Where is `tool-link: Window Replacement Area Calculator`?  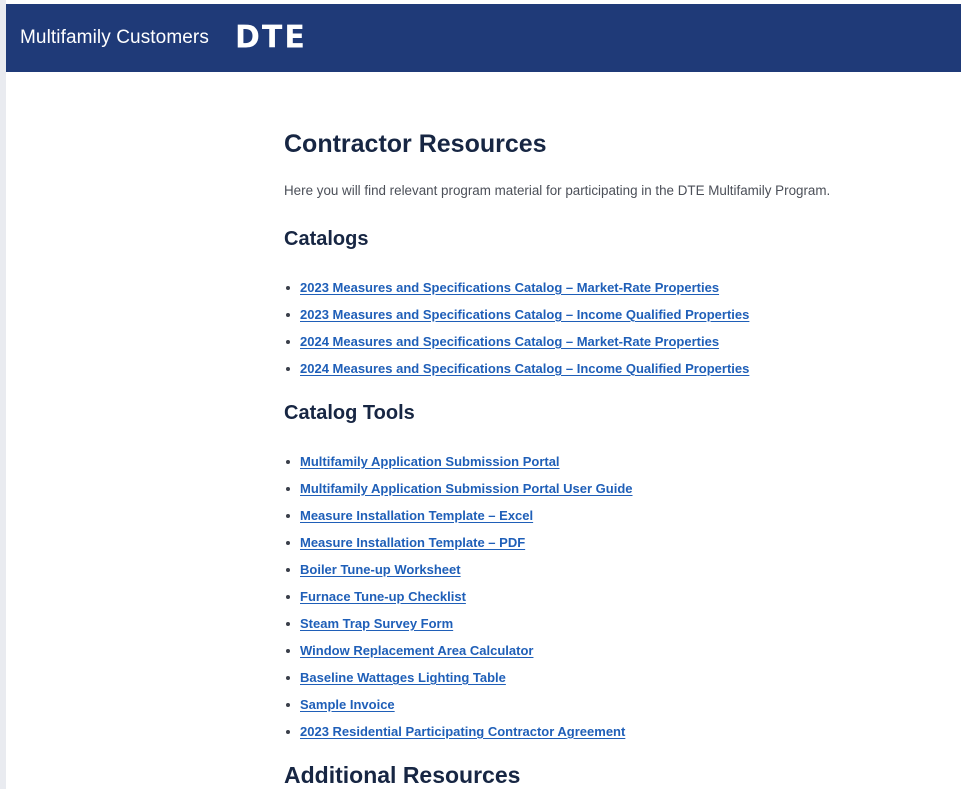 tool-link: Window Replacement Area Calculator is located at coordinates (416, 650).